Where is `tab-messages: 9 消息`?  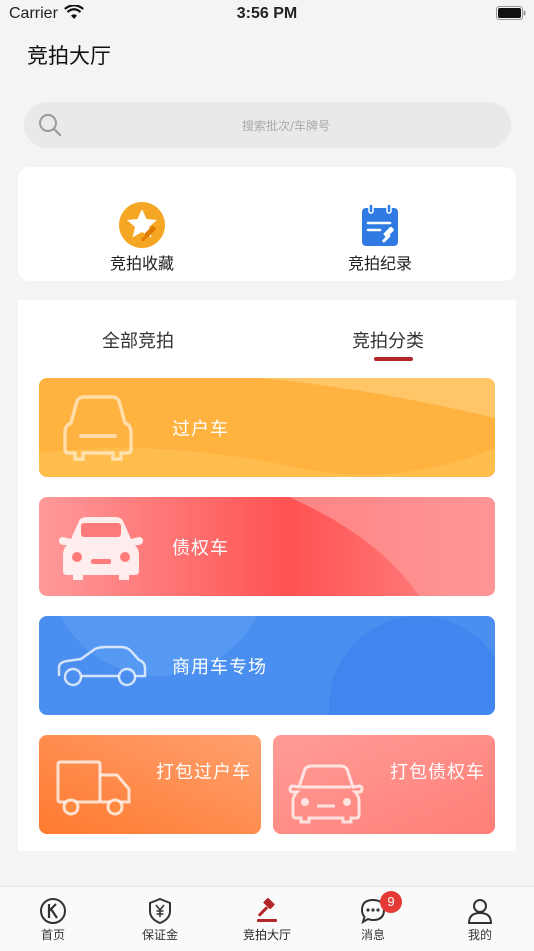
tab-messages: 9 消息 is located at coordinates (373, 917).